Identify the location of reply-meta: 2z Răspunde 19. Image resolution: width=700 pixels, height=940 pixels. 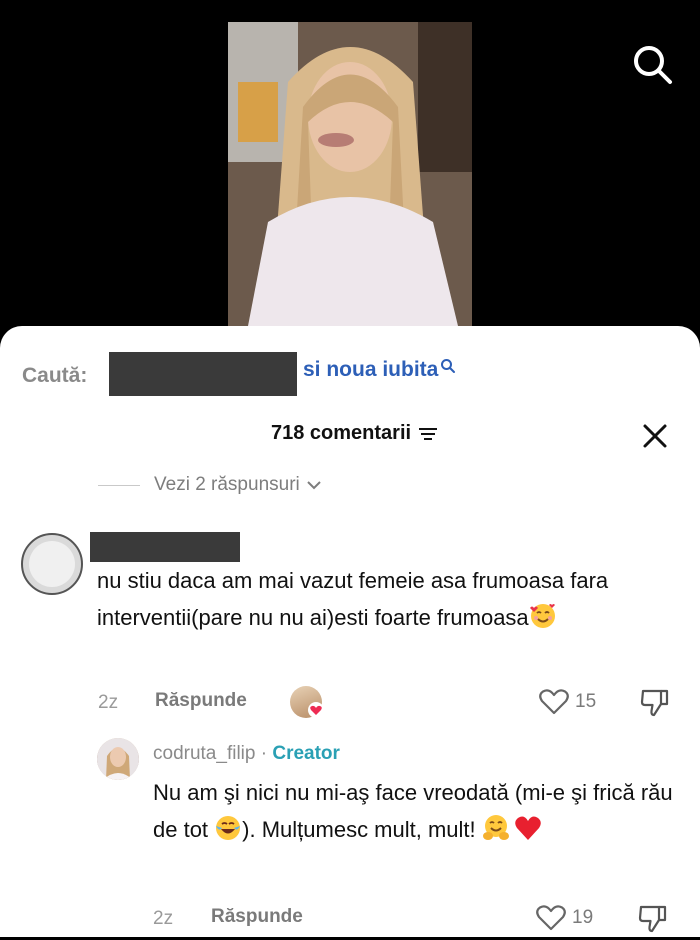
(413, 920).